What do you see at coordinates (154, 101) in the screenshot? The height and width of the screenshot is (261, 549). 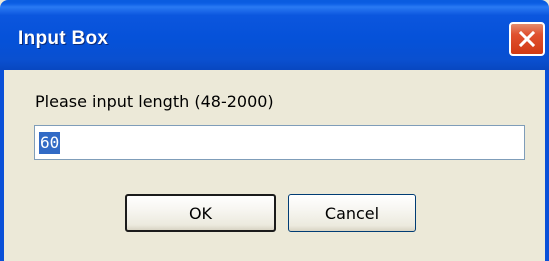 I see `prompt-label: Please input length (48-2000)` at bounding box center [154, 101].